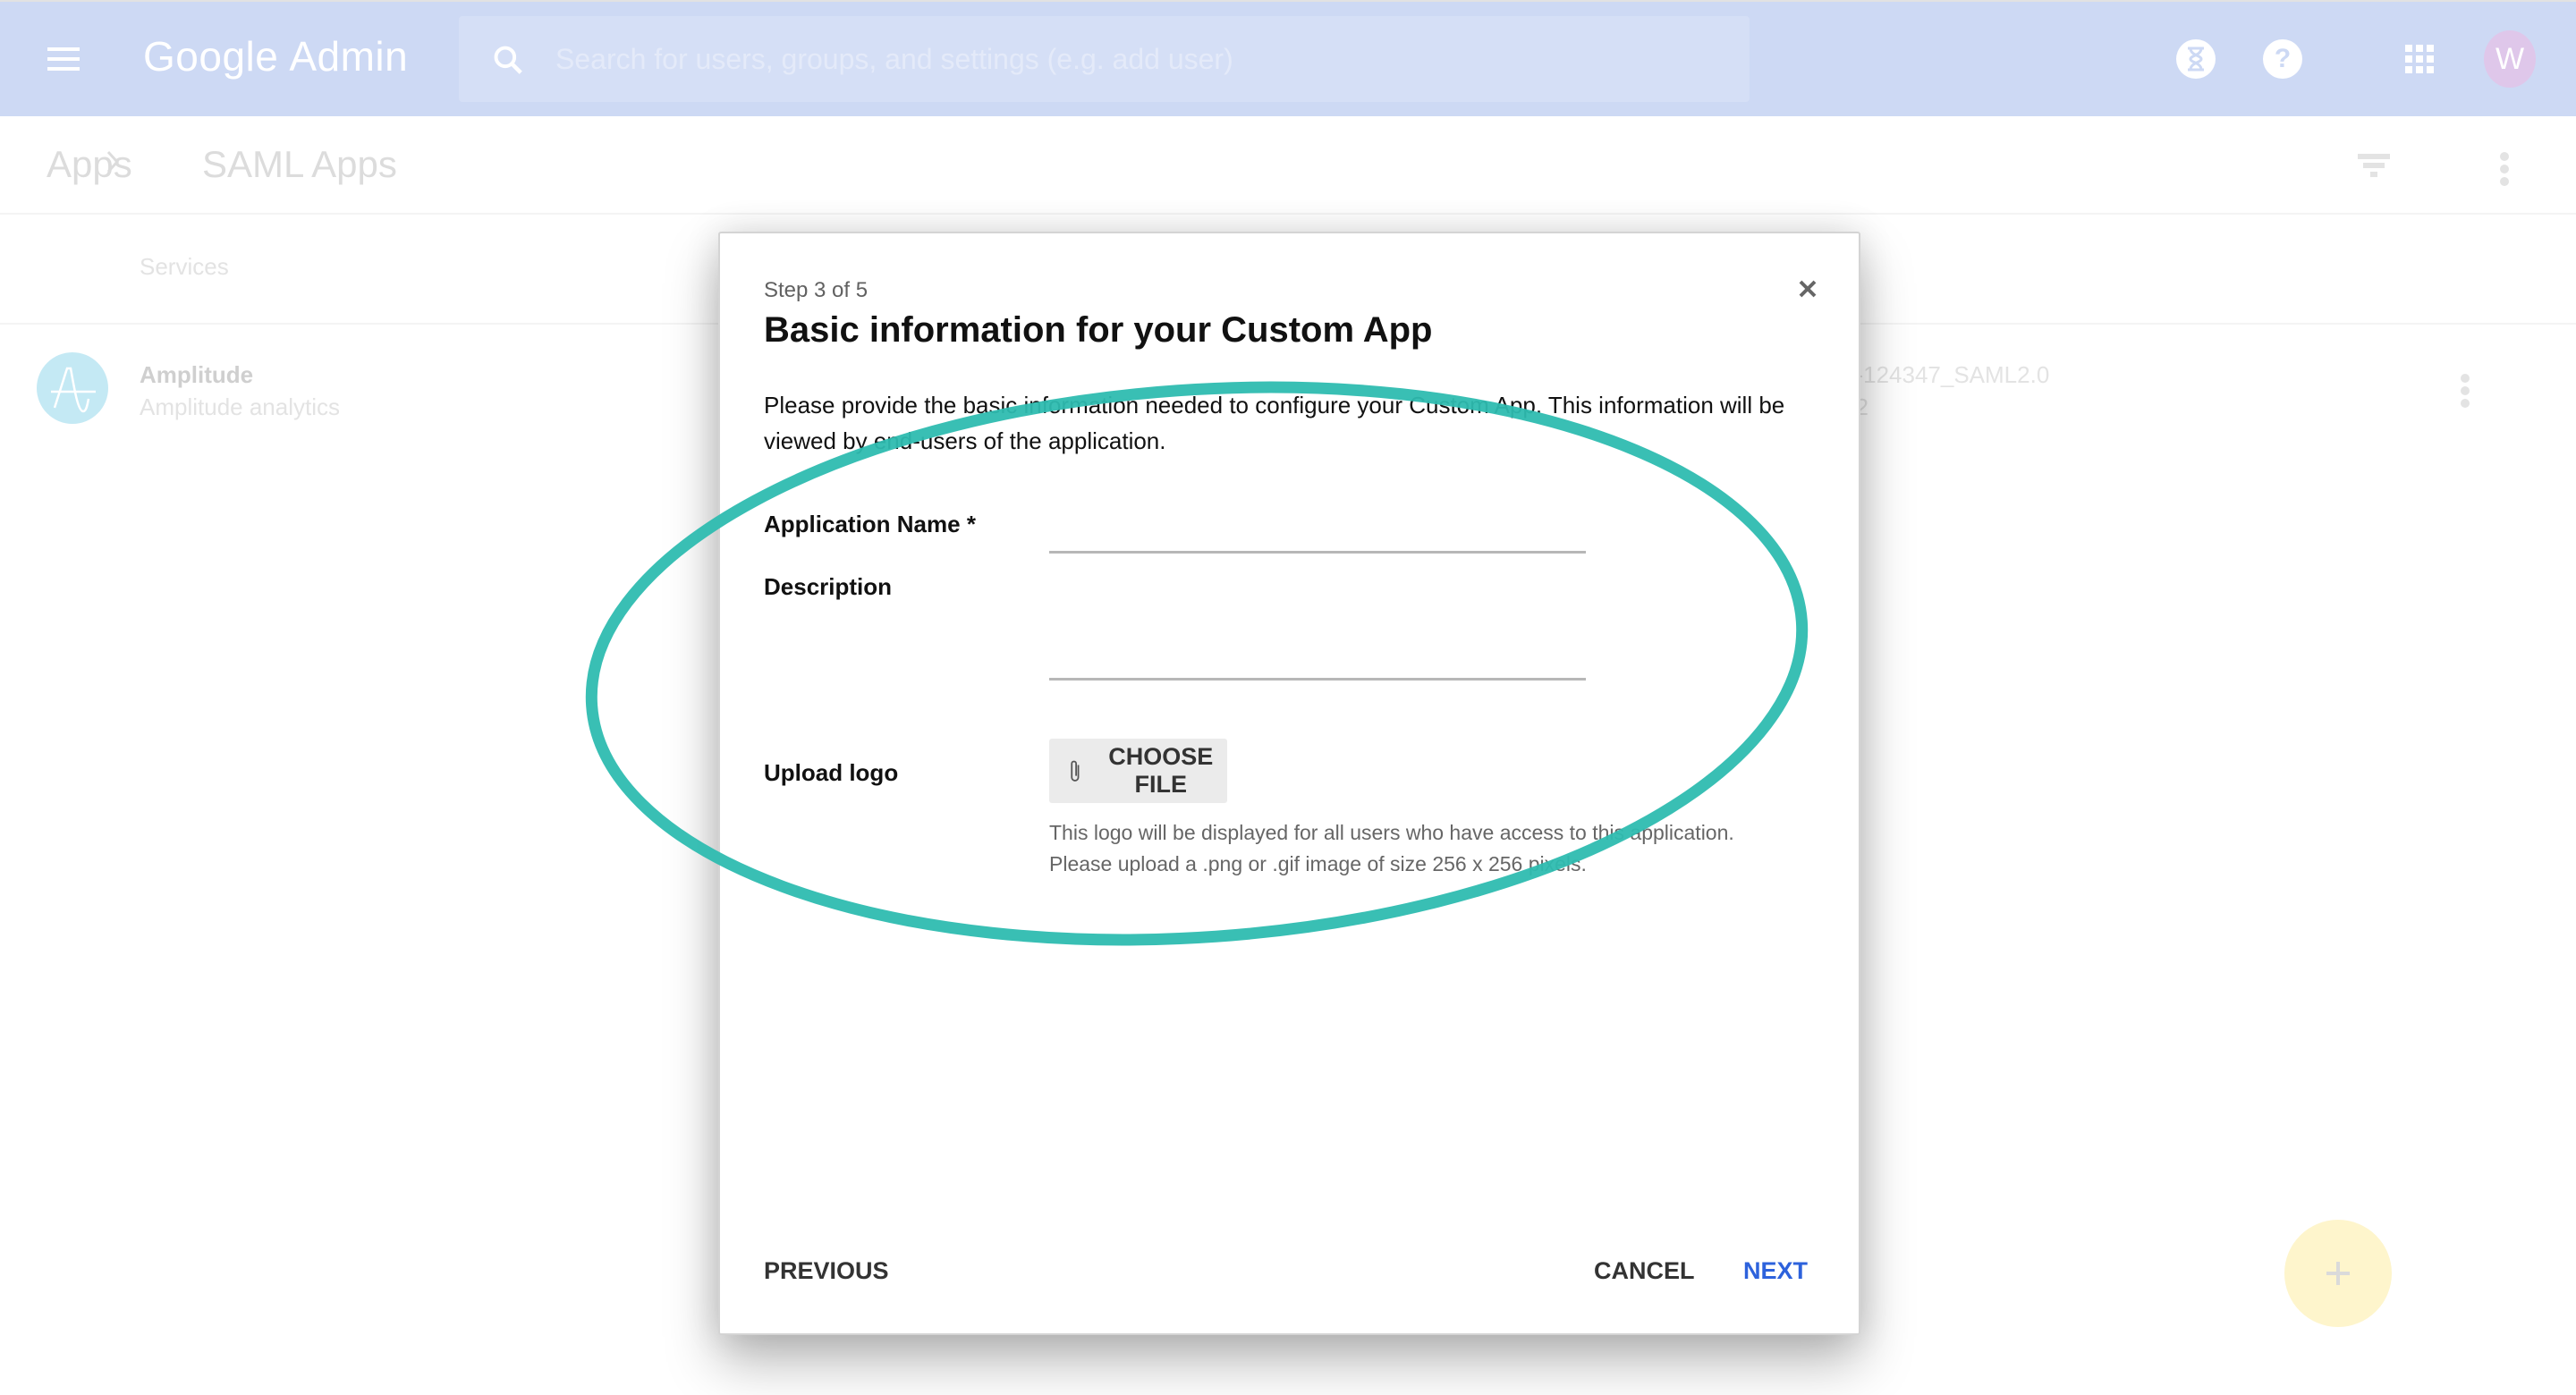  What do you see at coordinates (816, 290) in the screenshot?
I see `step-indicator: Step 3 of 5` at bounding box center [816, 290].